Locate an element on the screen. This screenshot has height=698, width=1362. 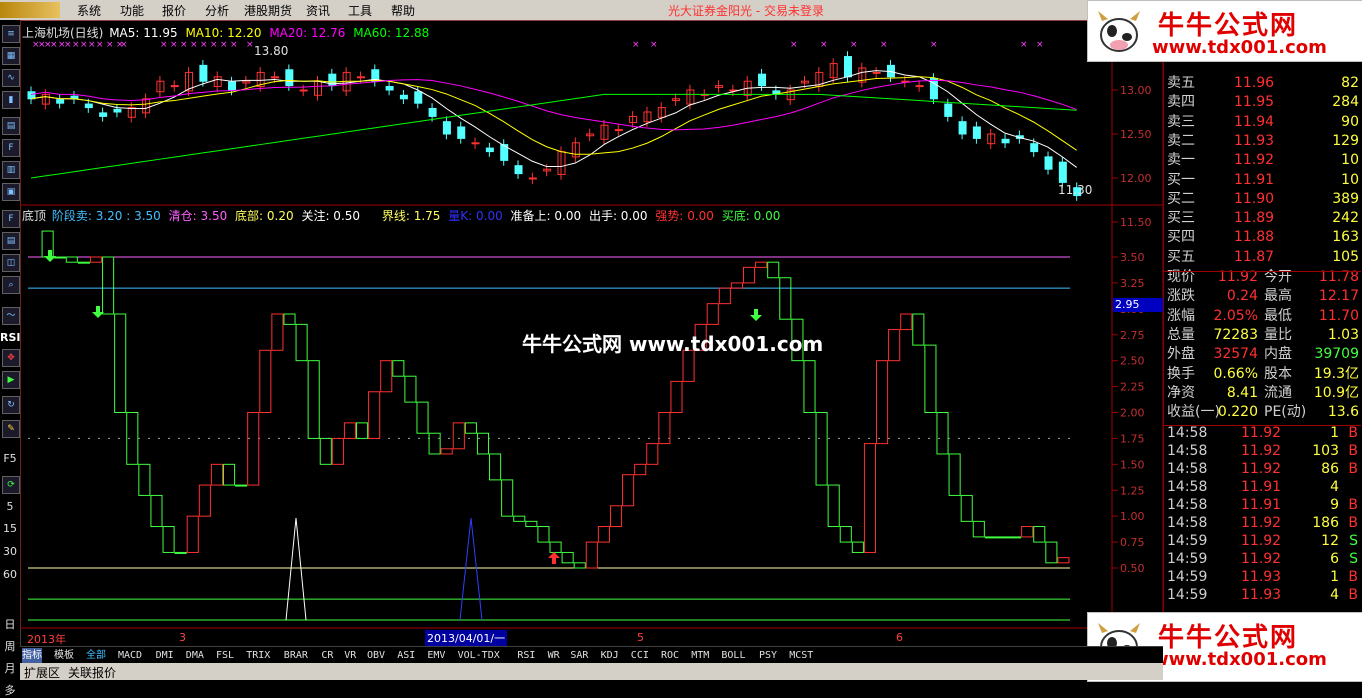
line-chart-icon: ∿ is located at coordinates (11, 78).